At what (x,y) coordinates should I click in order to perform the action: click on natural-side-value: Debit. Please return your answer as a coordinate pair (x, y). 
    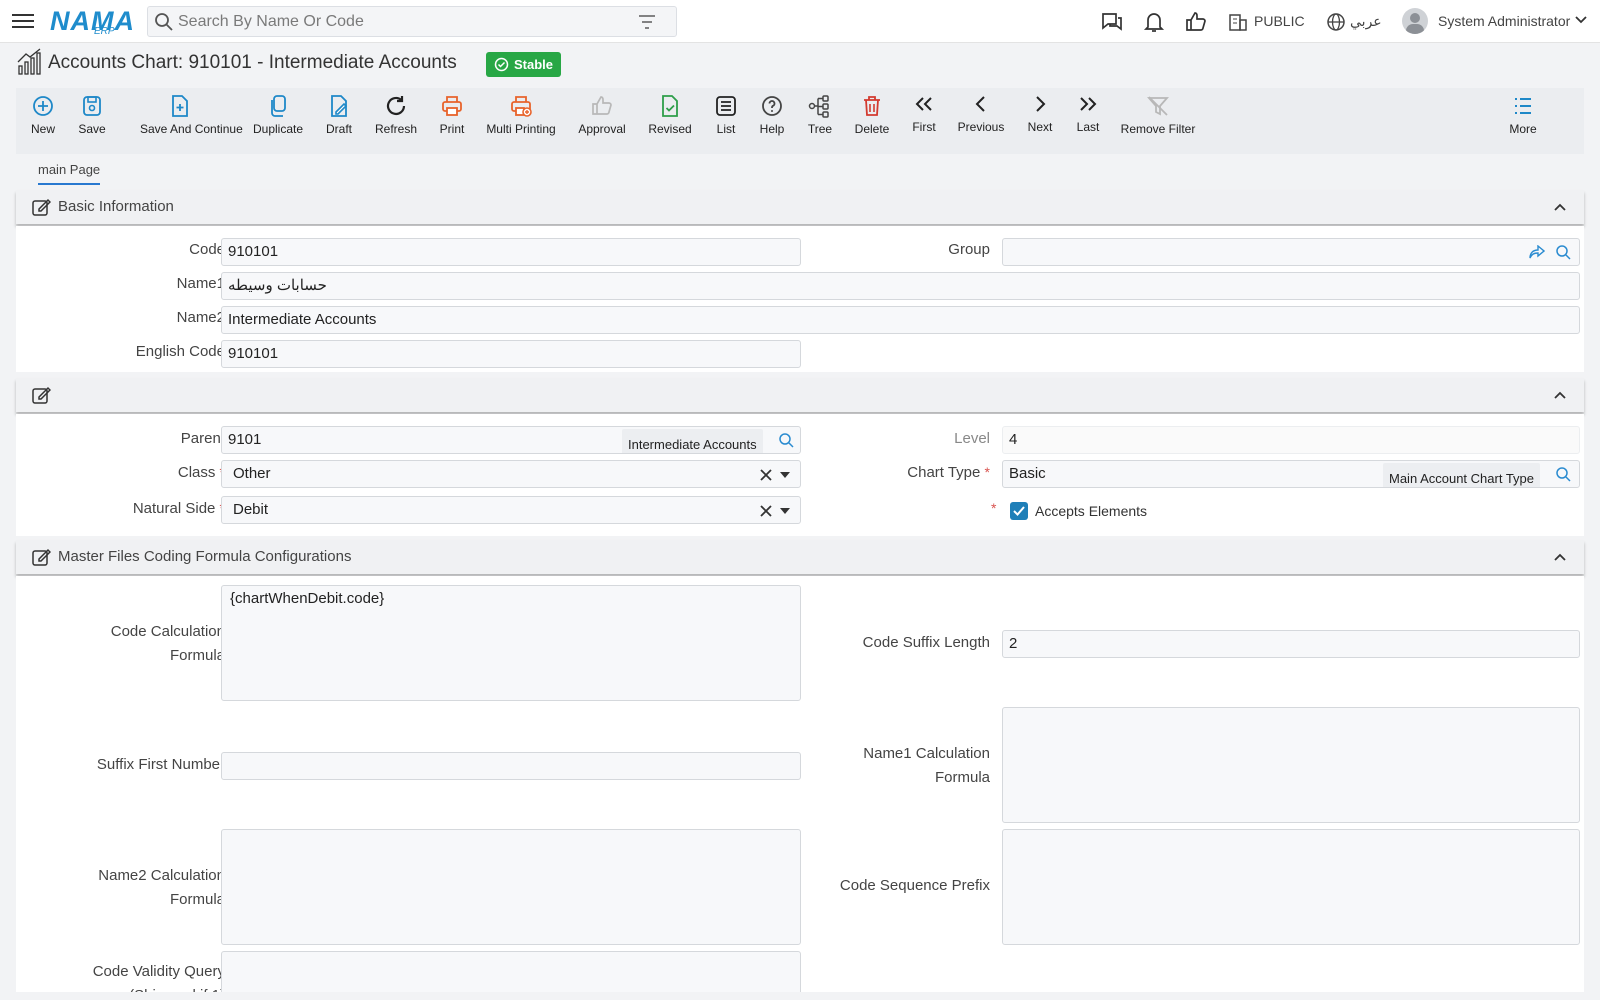
    Looking at the image, I should click on (251, 509).